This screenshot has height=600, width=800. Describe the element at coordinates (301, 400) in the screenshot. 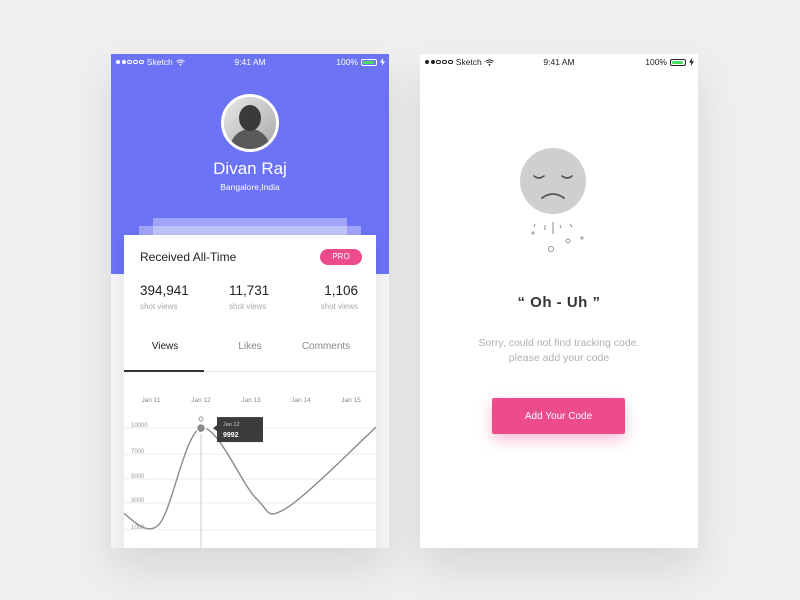

I see `x-tick-label: Jan 14` at that location.